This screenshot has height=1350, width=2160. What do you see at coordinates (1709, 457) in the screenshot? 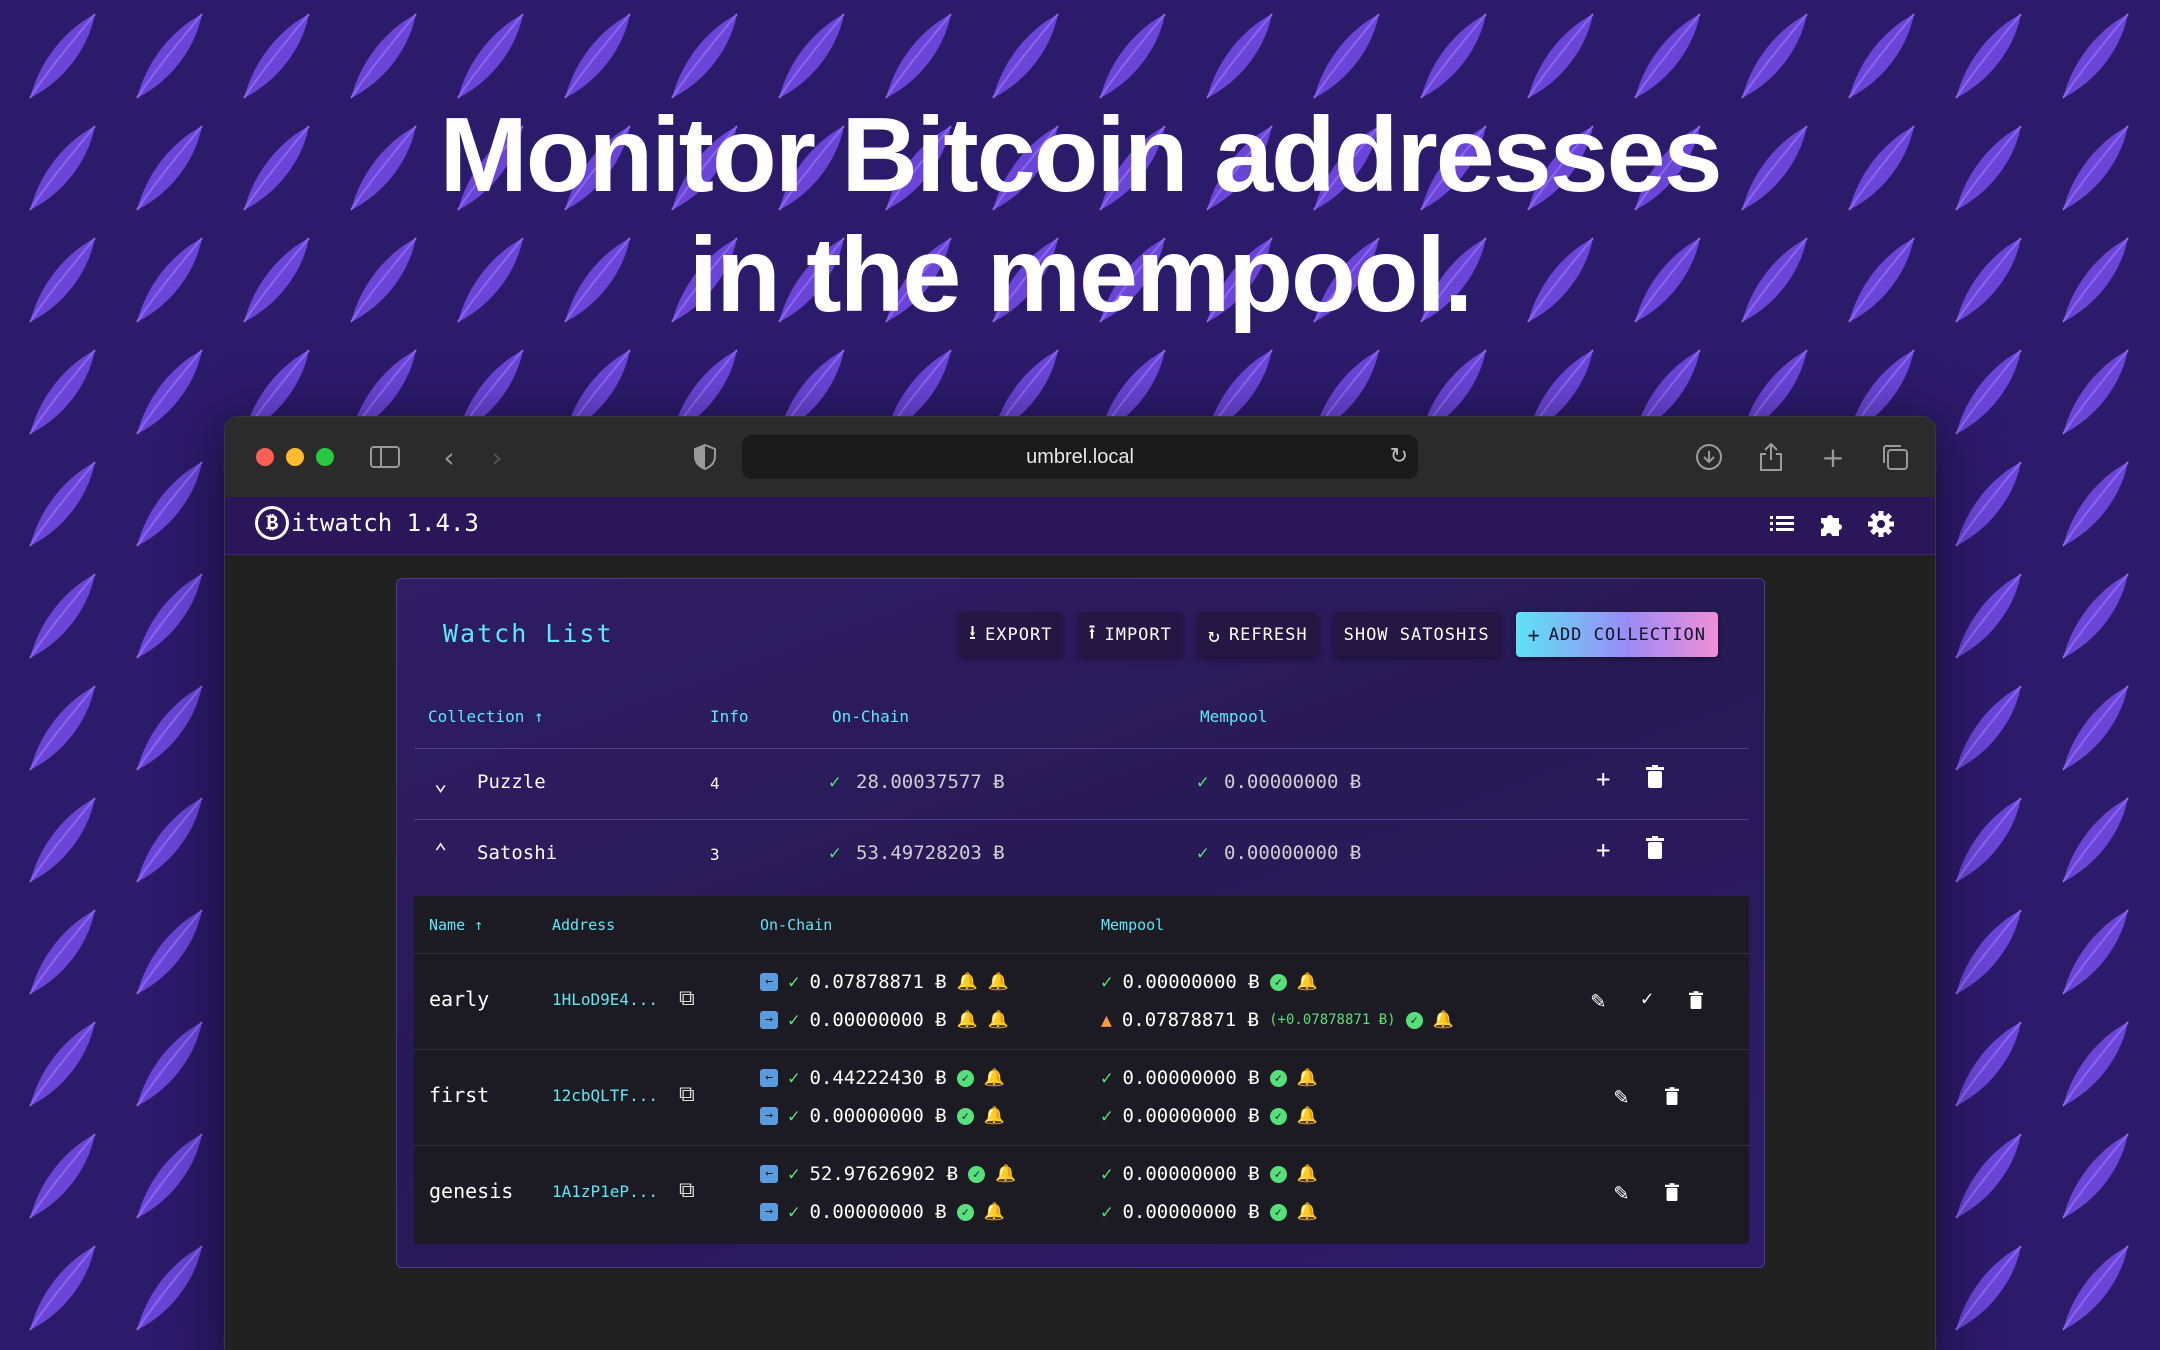
I see `downloads-icon` at bounding box center [1709, 457].